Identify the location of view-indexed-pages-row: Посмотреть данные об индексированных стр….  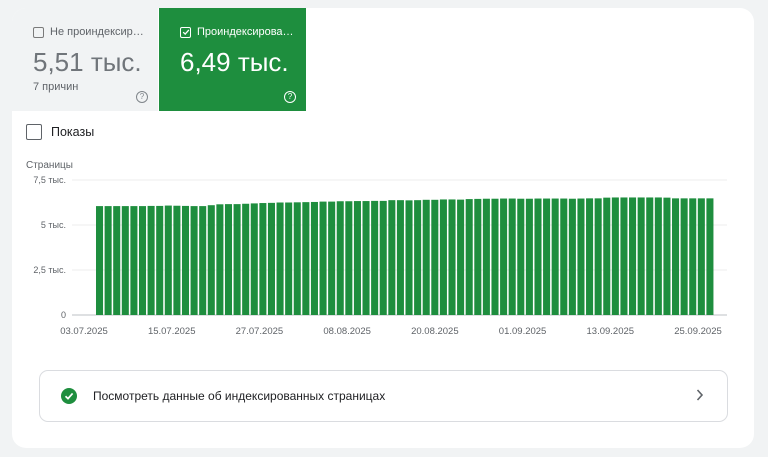
(383, 396).